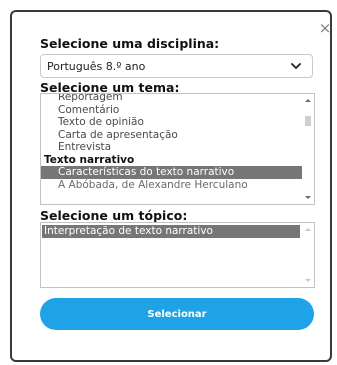 Image resolution: width=337 pixels, height=365 pixels. I want to click on theme-option-a-abobada: A Abóbada, de Alexandre Herculano, so click(171, 185).